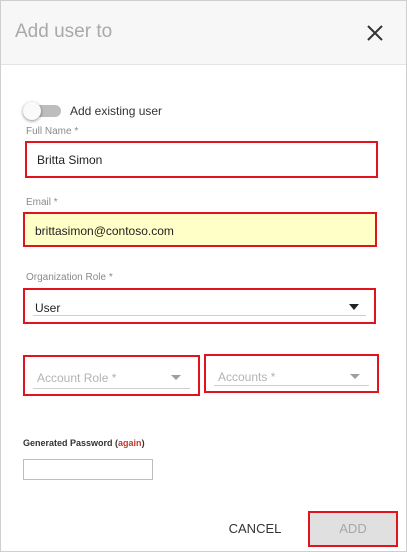  What do you see at coordinates (199, 306) in the screenshot?
I see `organization-role-select: User` at bounding box center [199, 306].